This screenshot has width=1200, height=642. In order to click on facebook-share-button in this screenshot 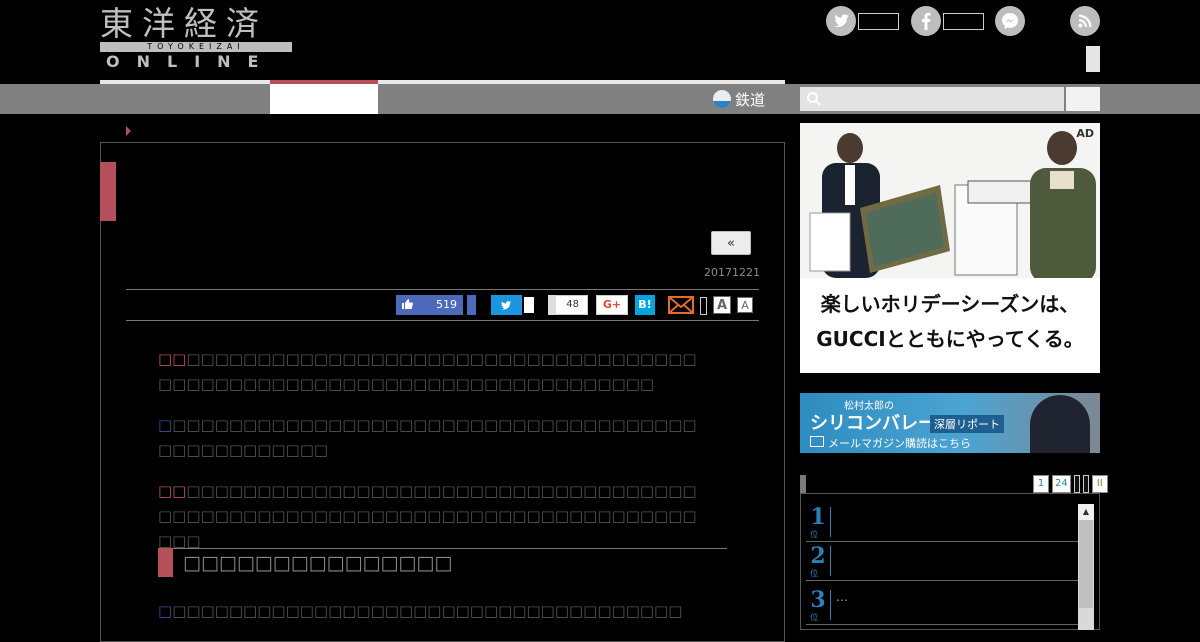, I will do `click(471, 305)`.